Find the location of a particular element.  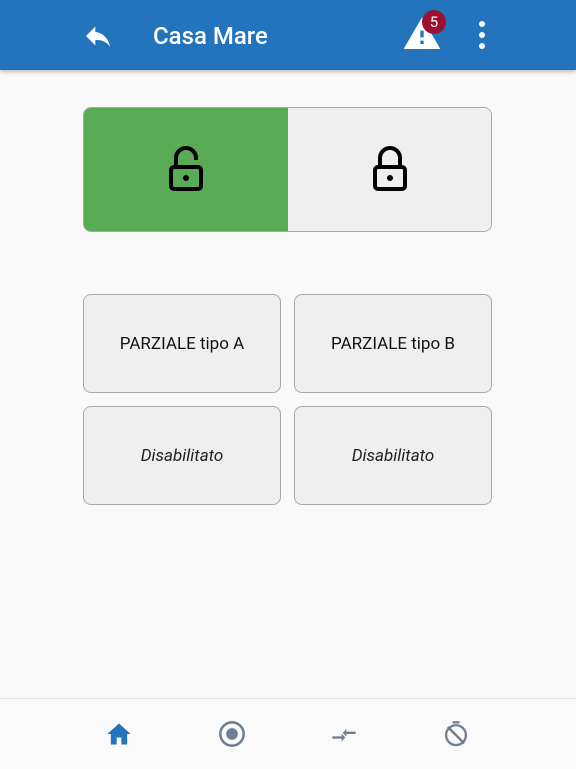

partial-d-button: Disabilitato is located at coordinates (393, 455).